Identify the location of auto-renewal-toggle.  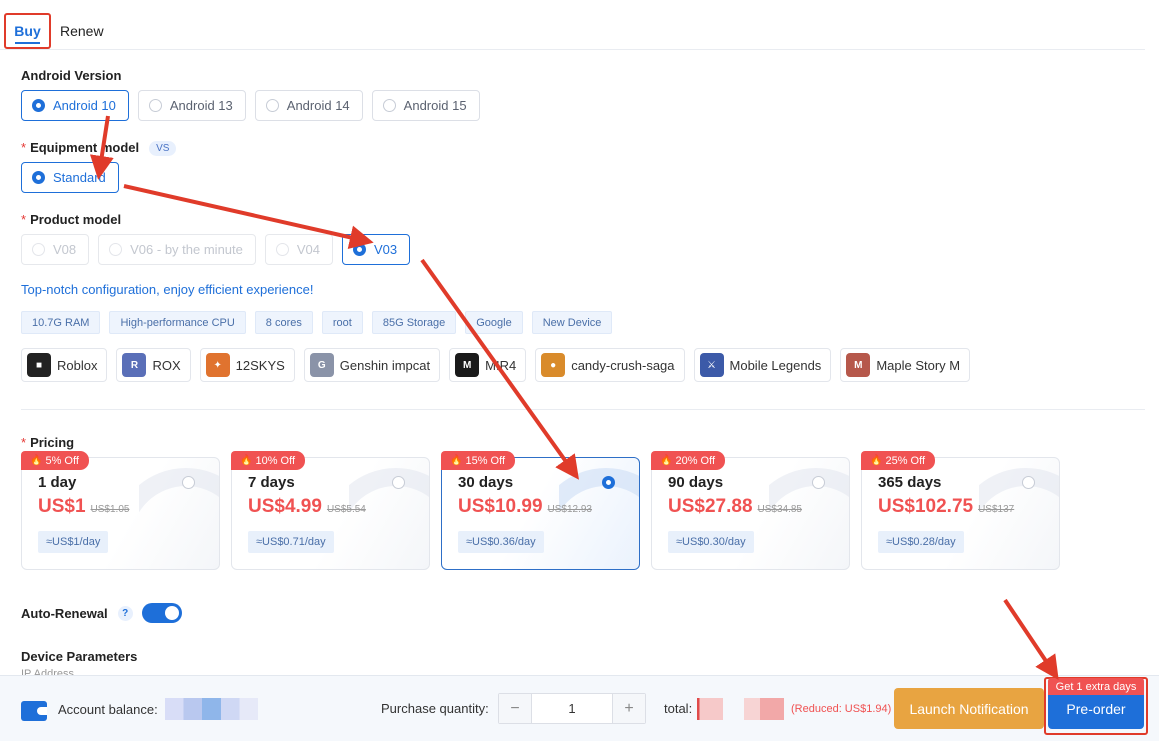
(161, 613).